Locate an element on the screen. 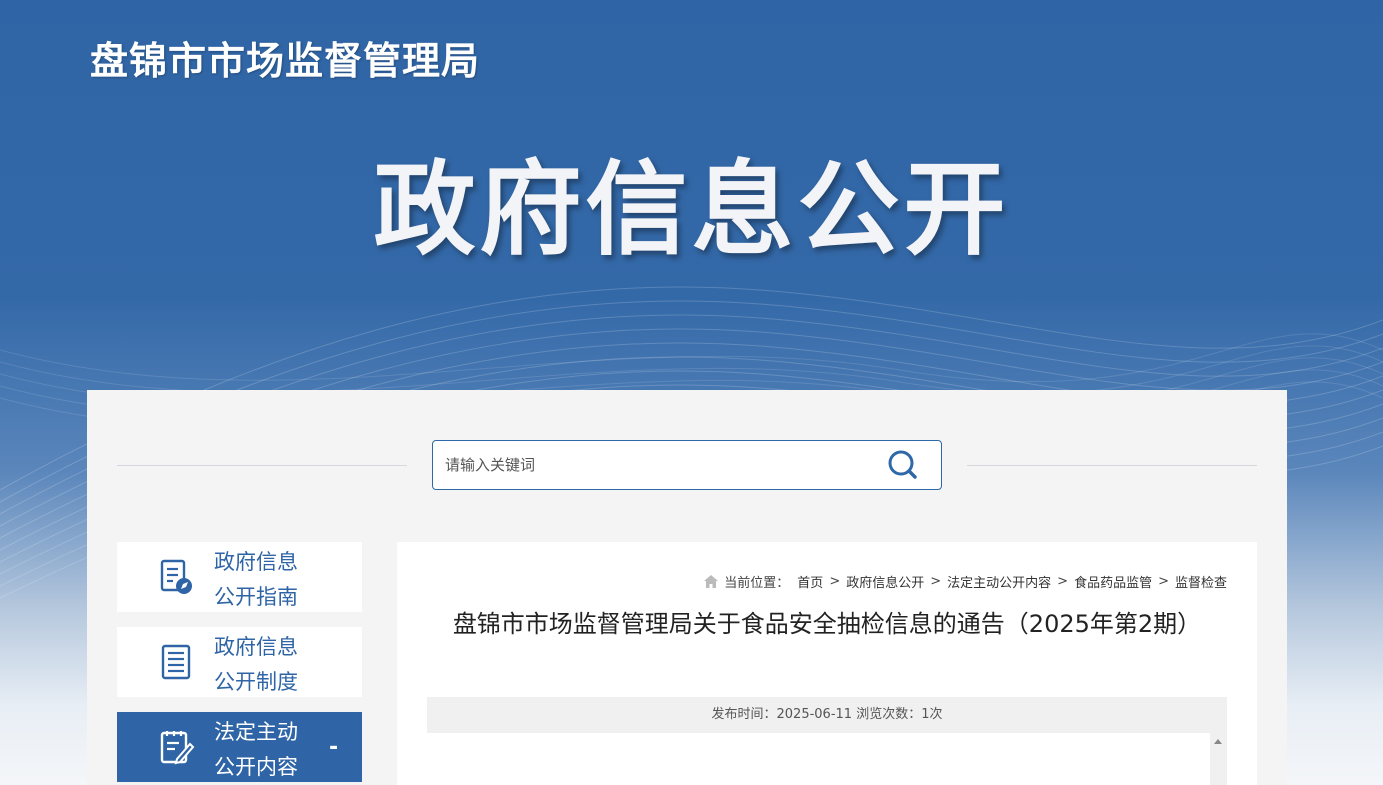  breadcrumb-home: 首页 is located at coordinates (810, 581).